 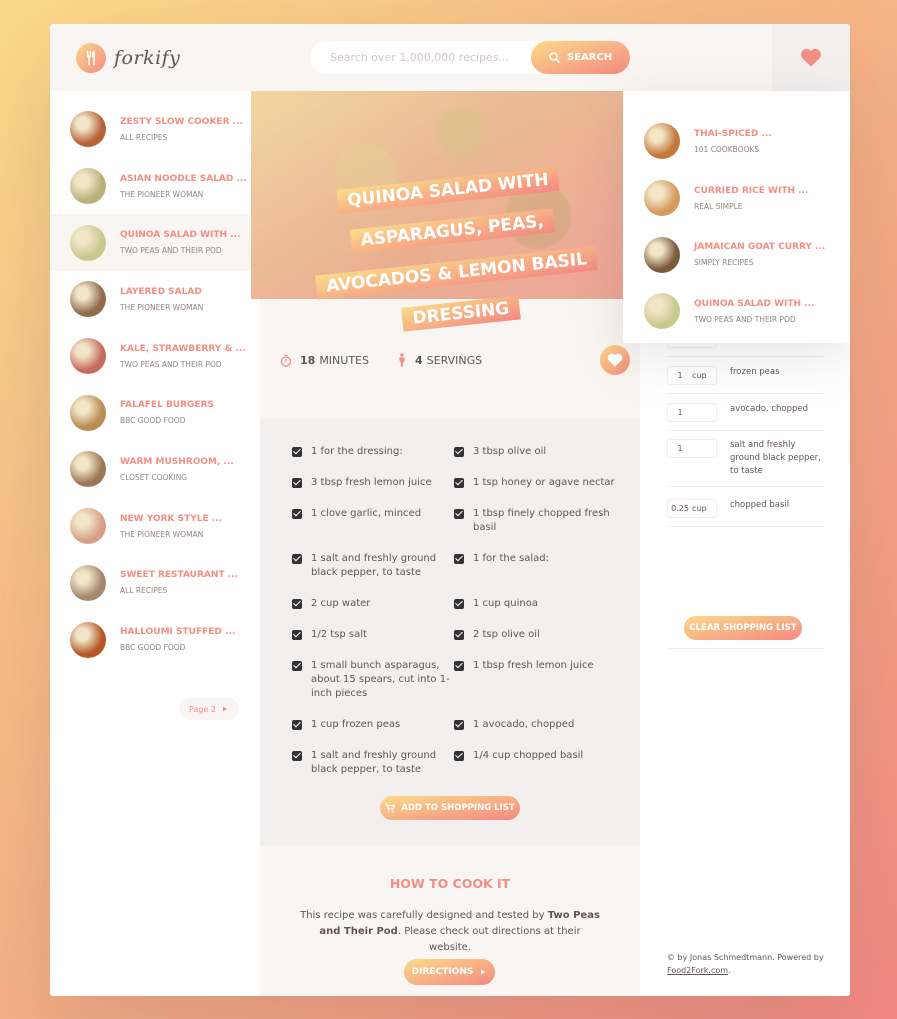 I want to click on ingredient-text: 1/2 tsp salt, so click(x=339, y=634).